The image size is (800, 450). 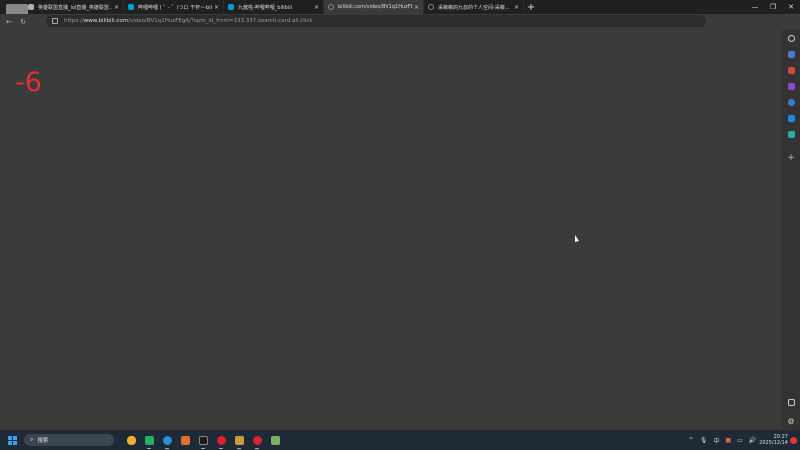 What do you see at coordinates (791, 7) in the screenshot?
I see `close-window-button: ✕` at bounding box center [791, 7].